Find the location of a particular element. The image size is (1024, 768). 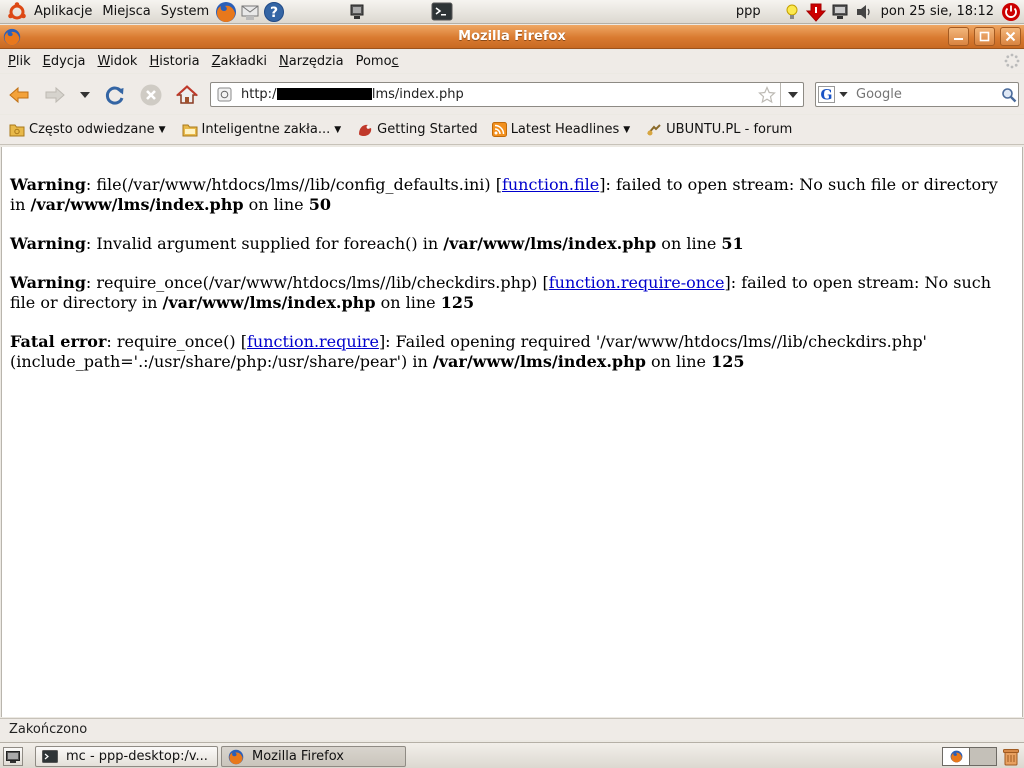

bookmark-site-icon is located at coordinates (654, 129).